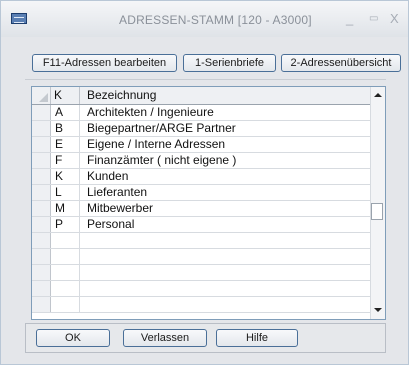 This screenshot has width=409, height=365. Describe the element at coordinates (19, 18) in the screenshot. I see `table-window-icon` at that location.